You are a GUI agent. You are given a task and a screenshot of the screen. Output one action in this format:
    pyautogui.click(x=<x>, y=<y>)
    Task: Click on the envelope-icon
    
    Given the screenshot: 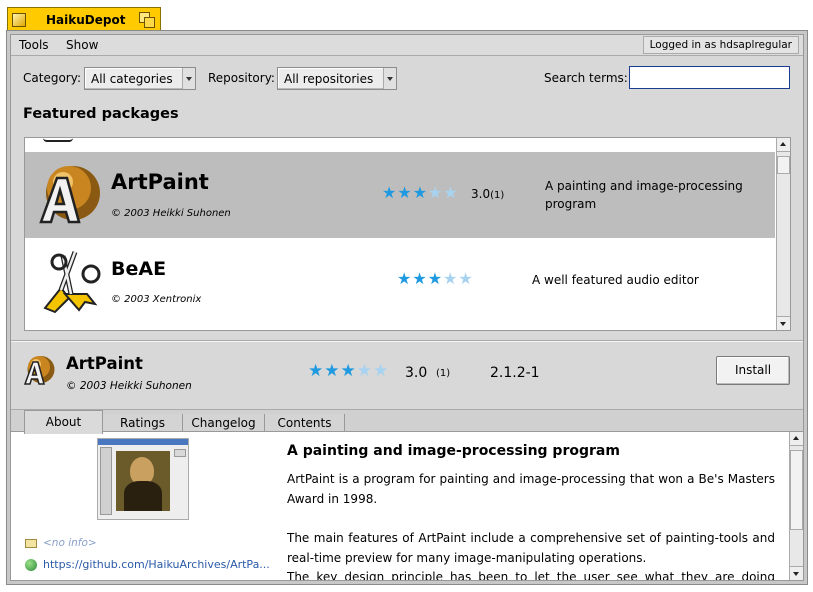 What is the action you would take?
    pyautogui.click(x=31, y=543)
    